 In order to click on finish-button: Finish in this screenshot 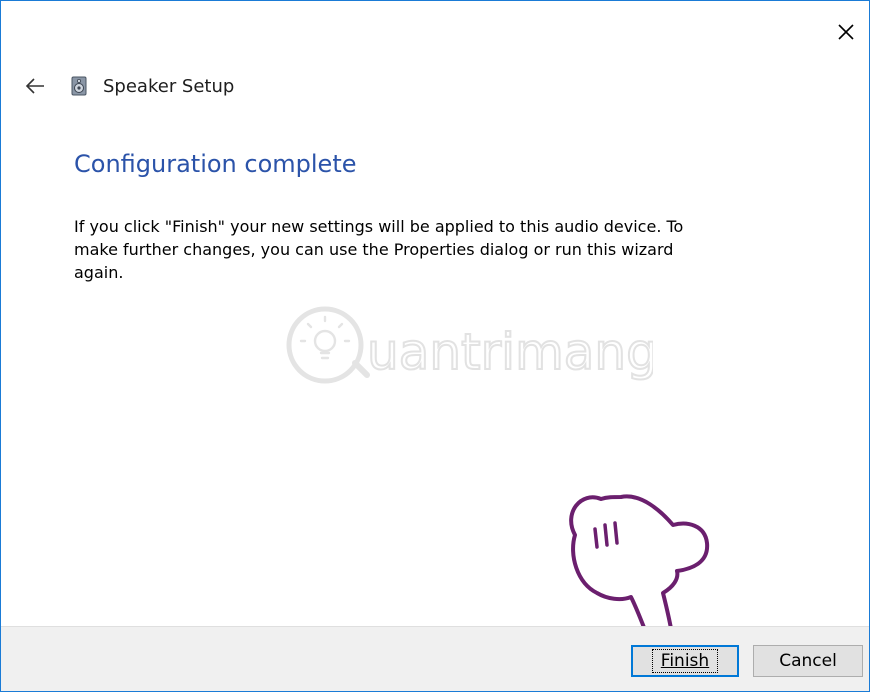, I will do `click(685, 661)`.